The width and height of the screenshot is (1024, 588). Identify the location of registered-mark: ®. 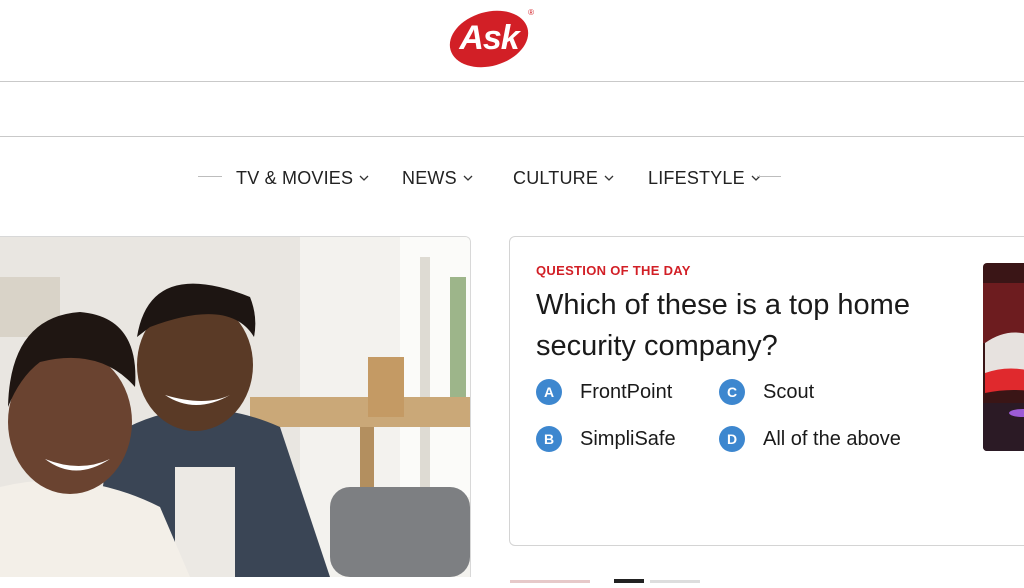
(531, 12).